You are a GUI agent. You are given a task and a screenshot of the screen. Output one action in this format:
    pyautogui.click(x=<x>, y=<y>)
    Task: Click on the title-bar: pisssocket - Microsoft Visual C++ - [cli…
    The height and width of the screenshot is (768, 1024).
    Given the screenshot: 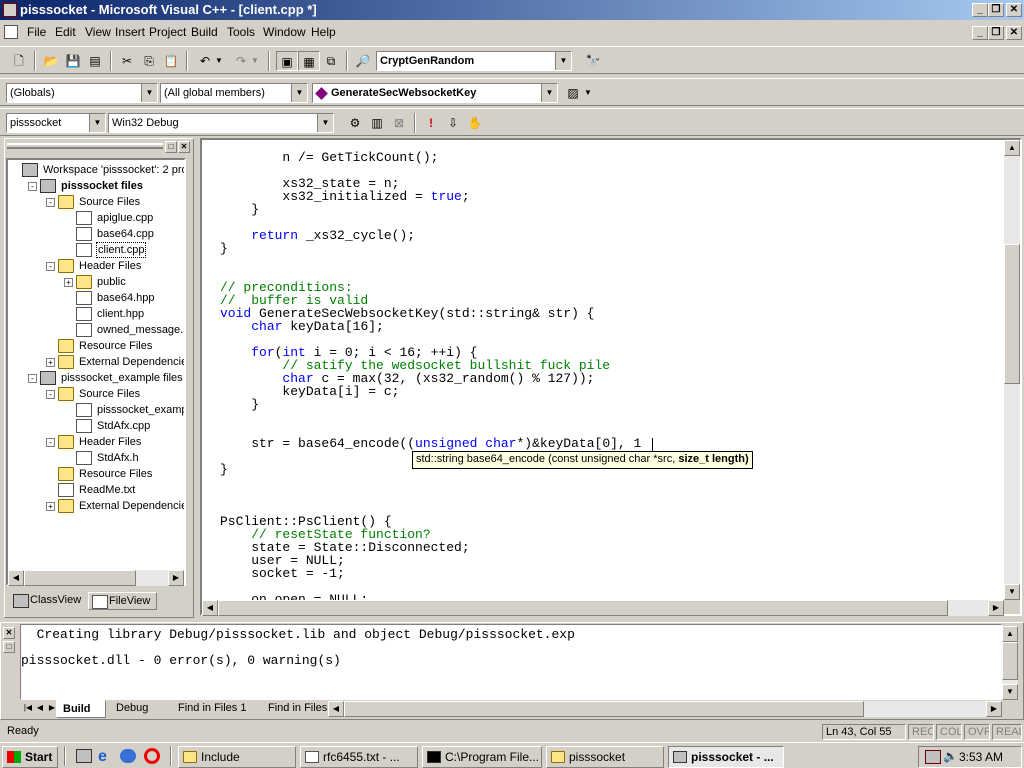 What is the action you would take?
    pyautogui.click(x=512, y=10)
    